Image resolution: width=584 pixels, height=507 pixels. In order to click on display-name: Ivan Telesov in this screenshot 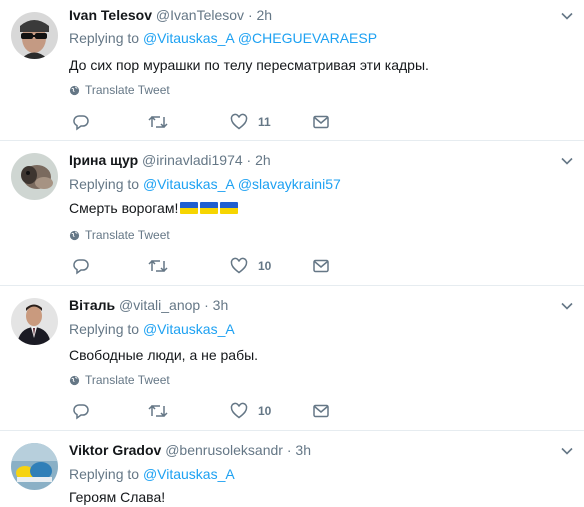, I will do `click(110, 15)`.